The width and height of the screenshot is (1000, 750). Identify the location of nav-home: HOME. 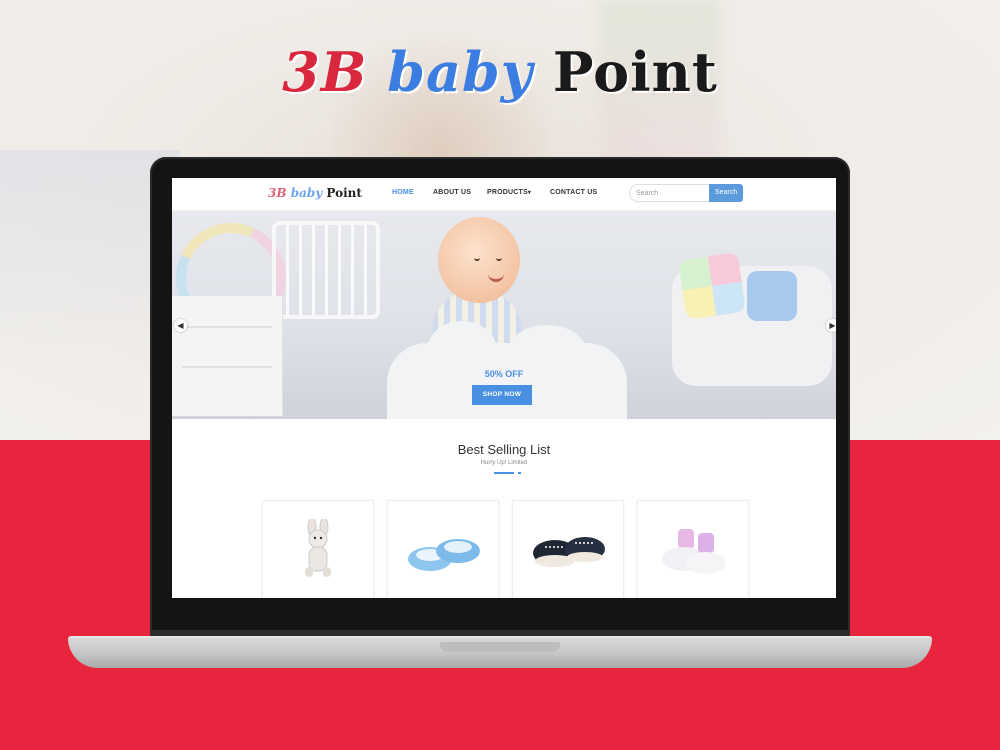
(403, 192).